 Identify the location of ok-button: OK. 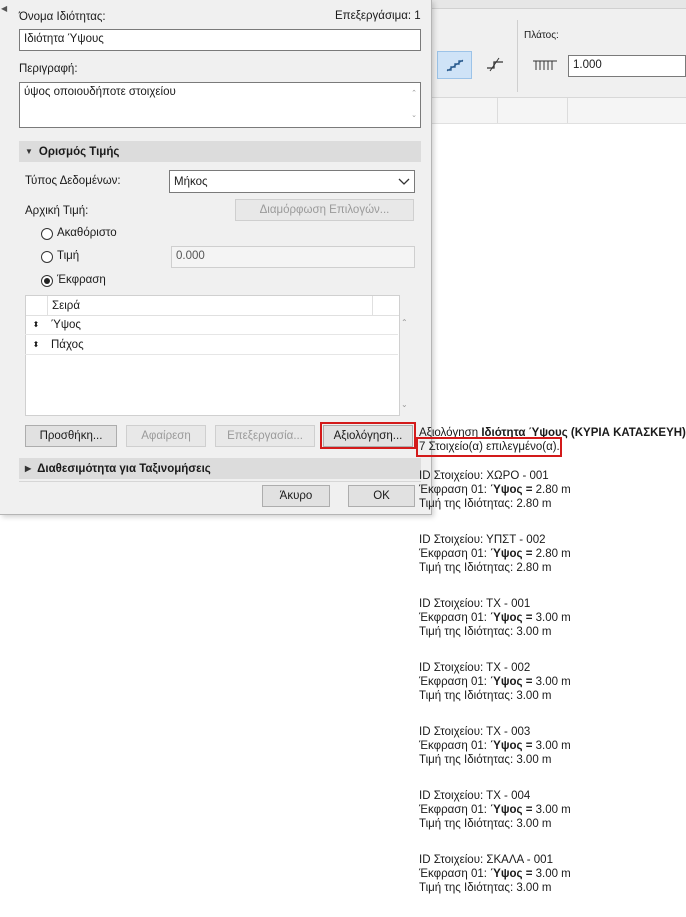
(381, 496).